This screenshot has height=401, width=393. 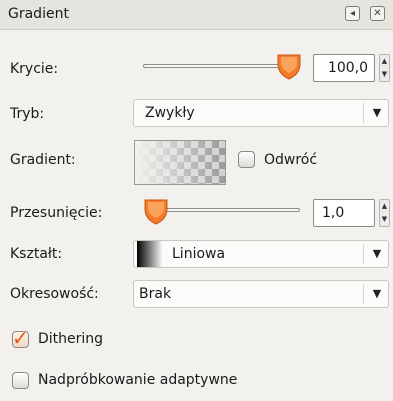 What do you see at coordinates (291, 160) in the screenshot?
I see `reverse-label: Odwróć` at bounding box center [291, 160].